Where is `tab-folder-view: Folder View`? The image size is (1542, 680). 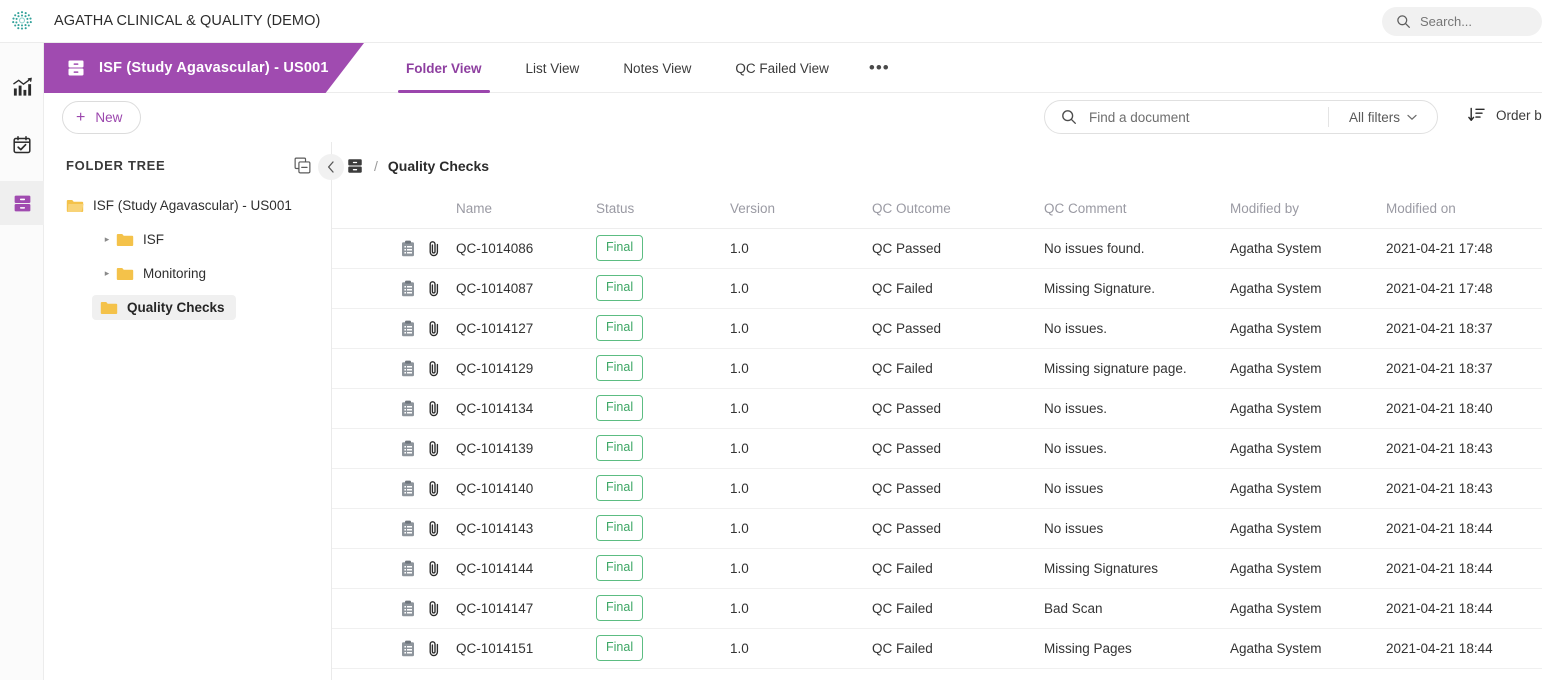 tab-folder-view: Folder View is located at coordinates (444, 68).